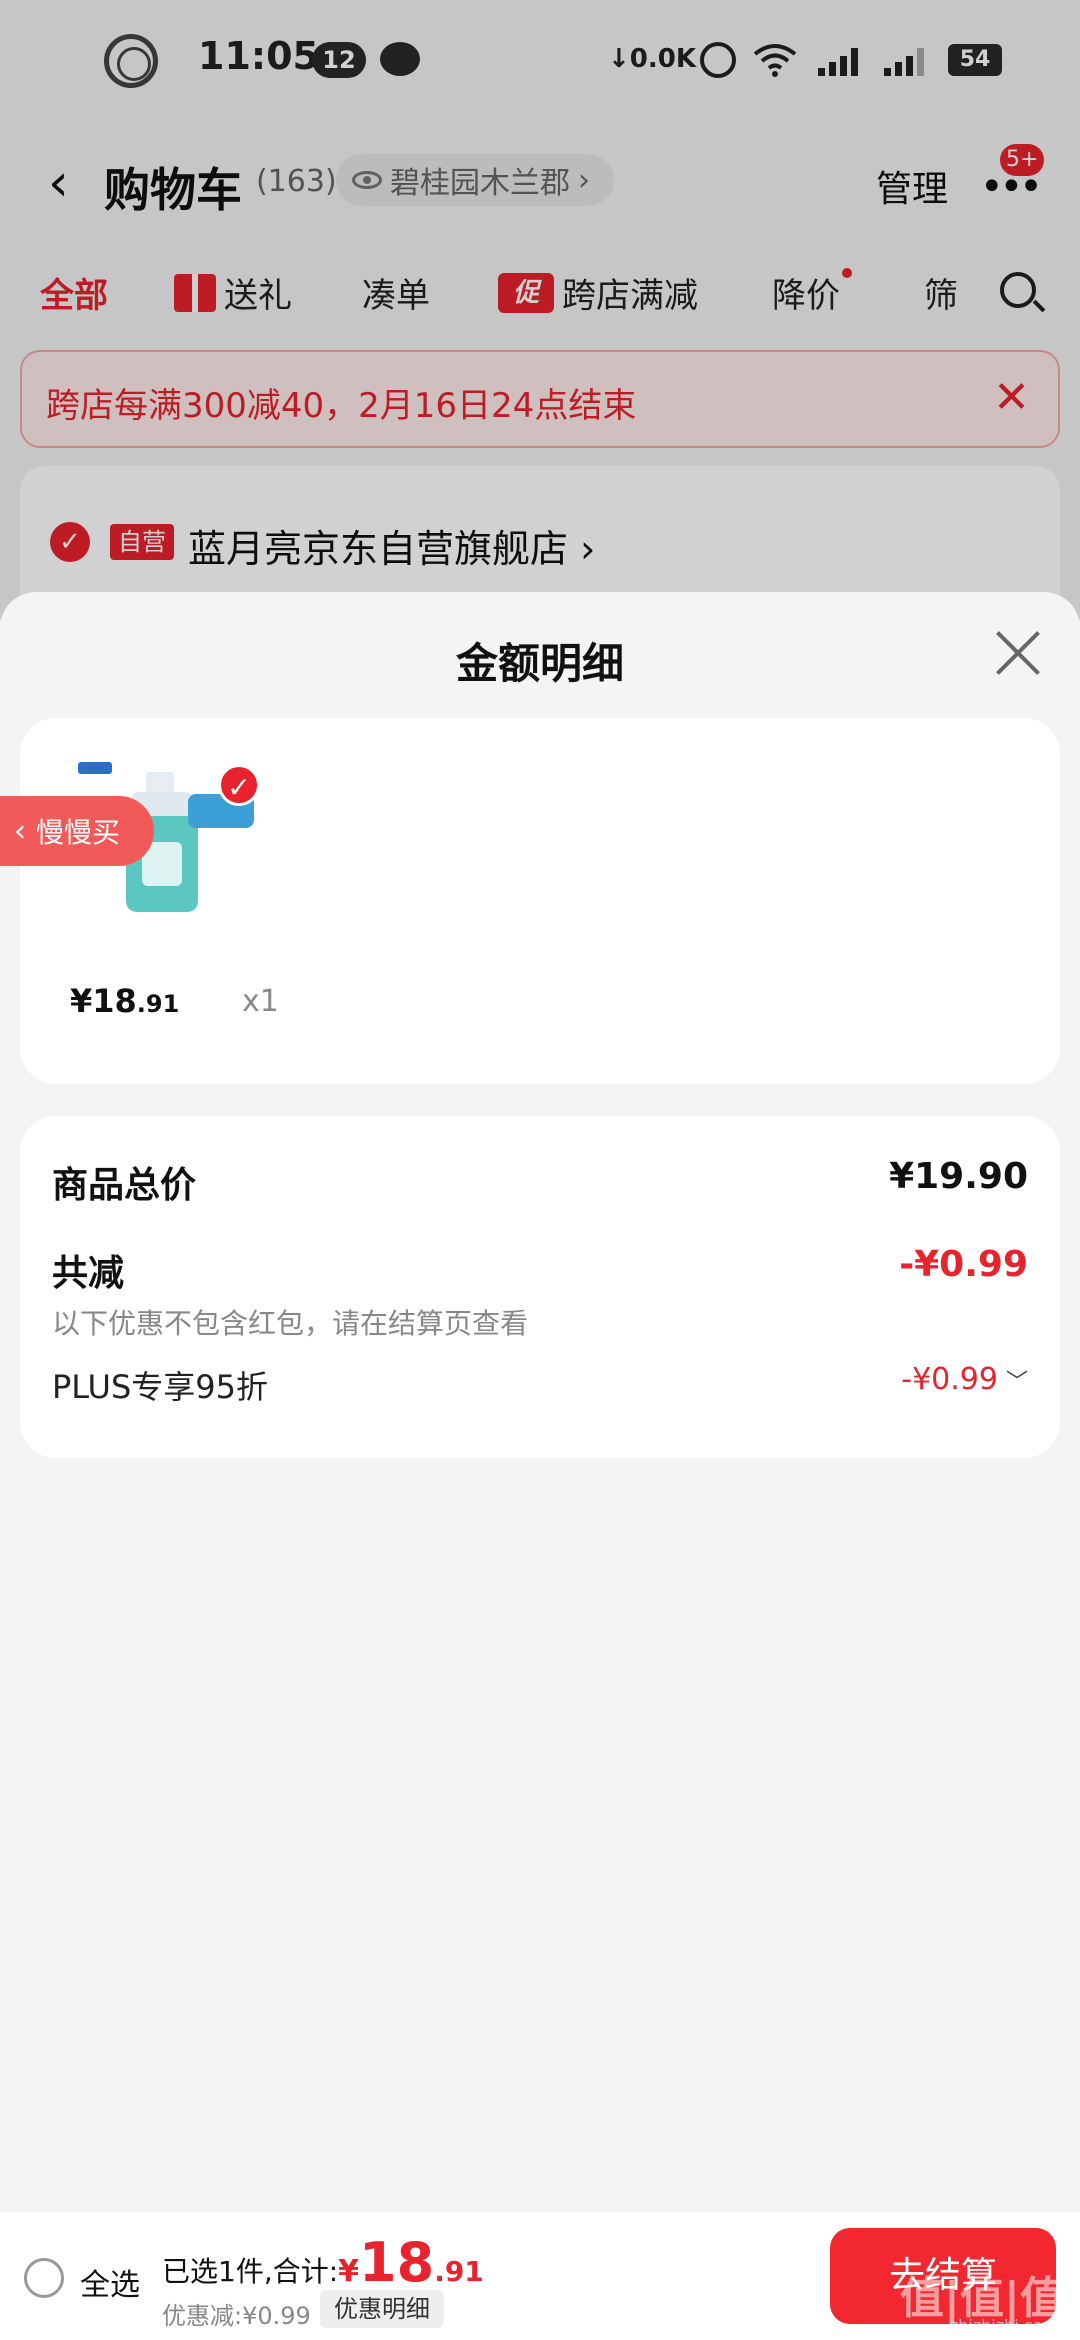 This screenshot has height=2340, width=1080. Describe the element at coordinates (239, 785) in the screenshot. I see `product-check-icon: ✓` at that location.